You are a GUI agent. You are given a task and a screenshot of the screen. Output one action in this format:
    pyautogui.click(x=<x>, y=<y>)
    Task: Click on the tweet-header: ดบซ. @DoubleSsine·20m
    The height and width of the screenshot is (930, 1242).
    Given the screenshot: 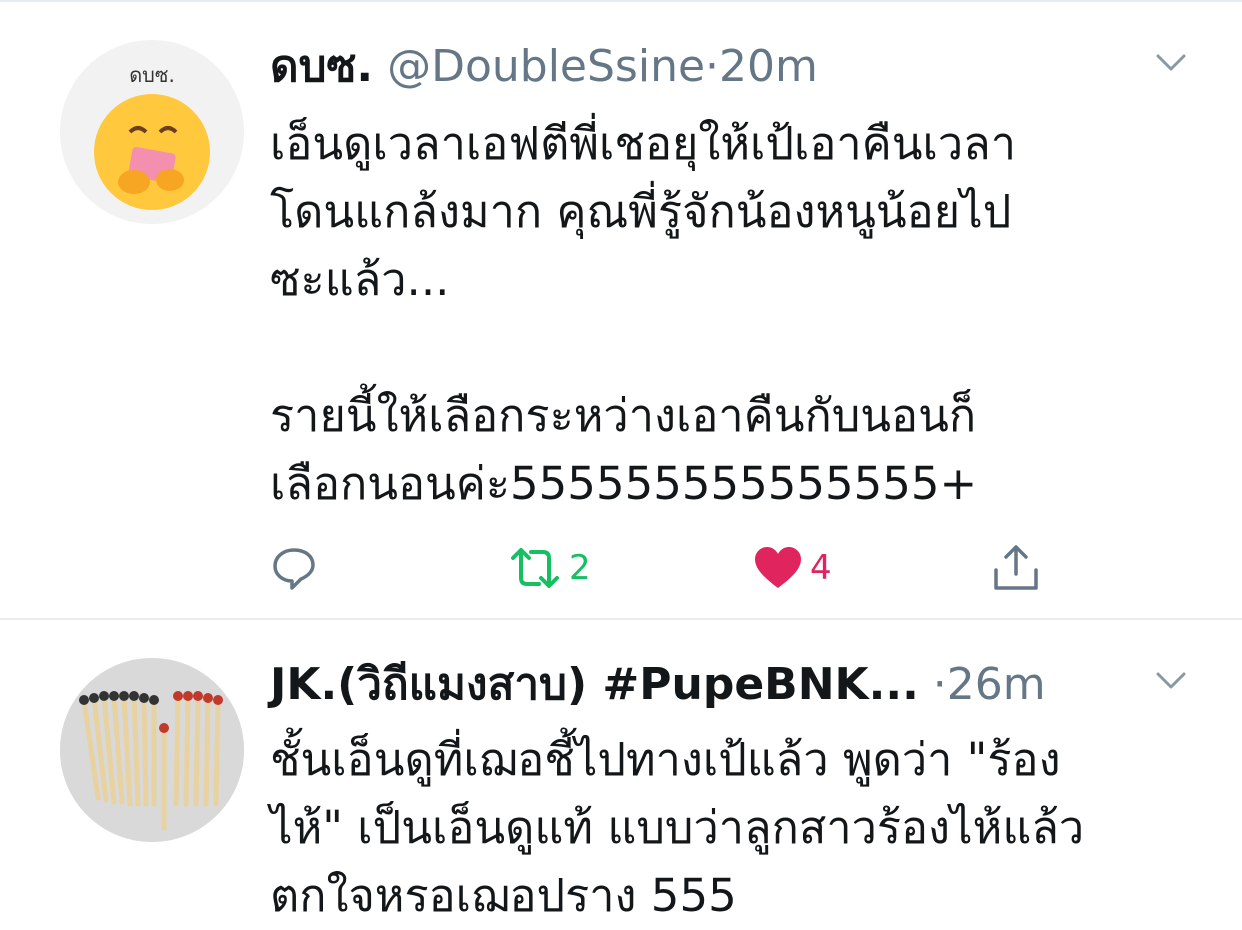 What is the action you would take?
    pyautogui.click(x=544, y=67)
    